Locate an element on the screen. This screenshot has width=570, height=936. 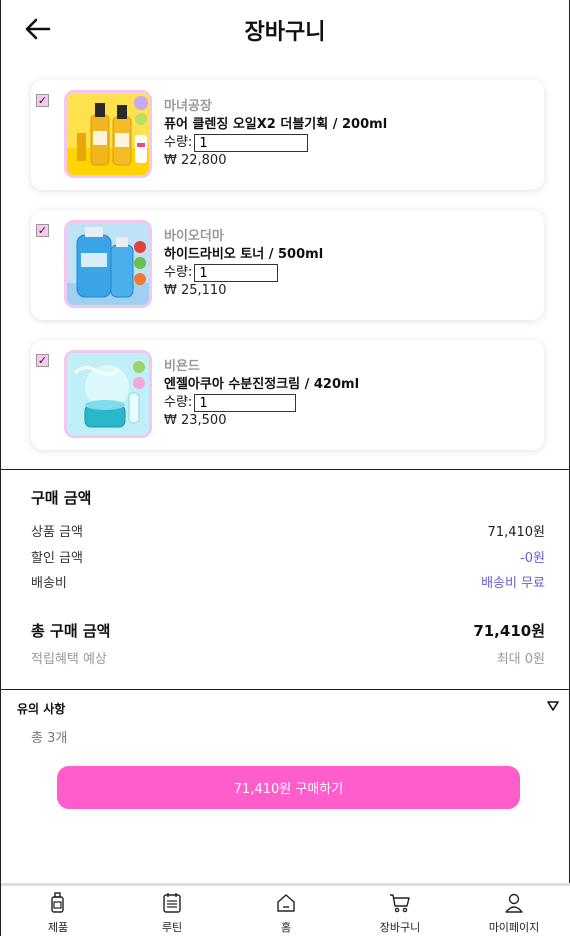
item-price: ₩ 22,800 is located at coordinates (195, 160).